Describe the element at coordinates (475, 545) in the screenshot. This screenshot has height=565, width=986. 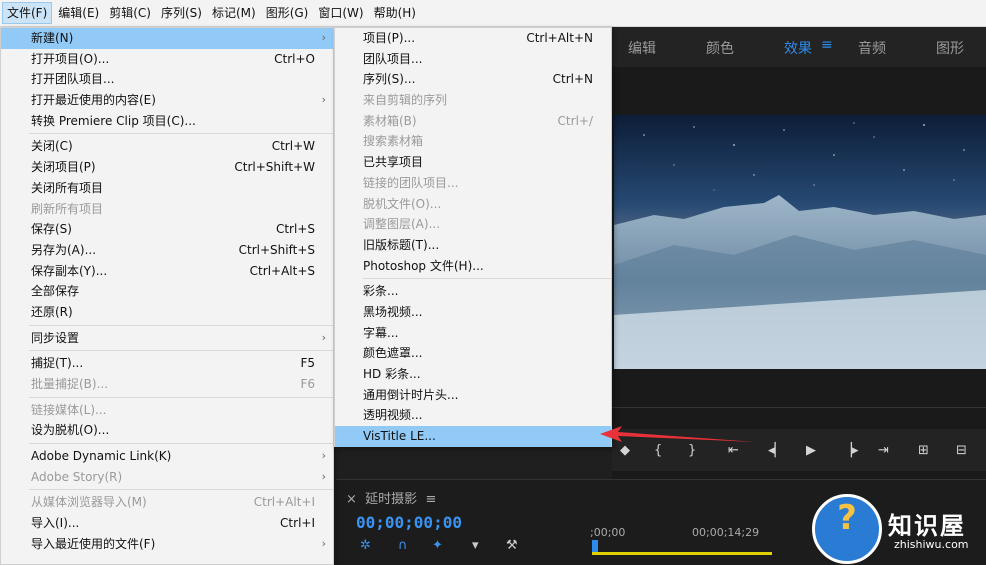
I see `marker-tool-icon: ▾` at that location.